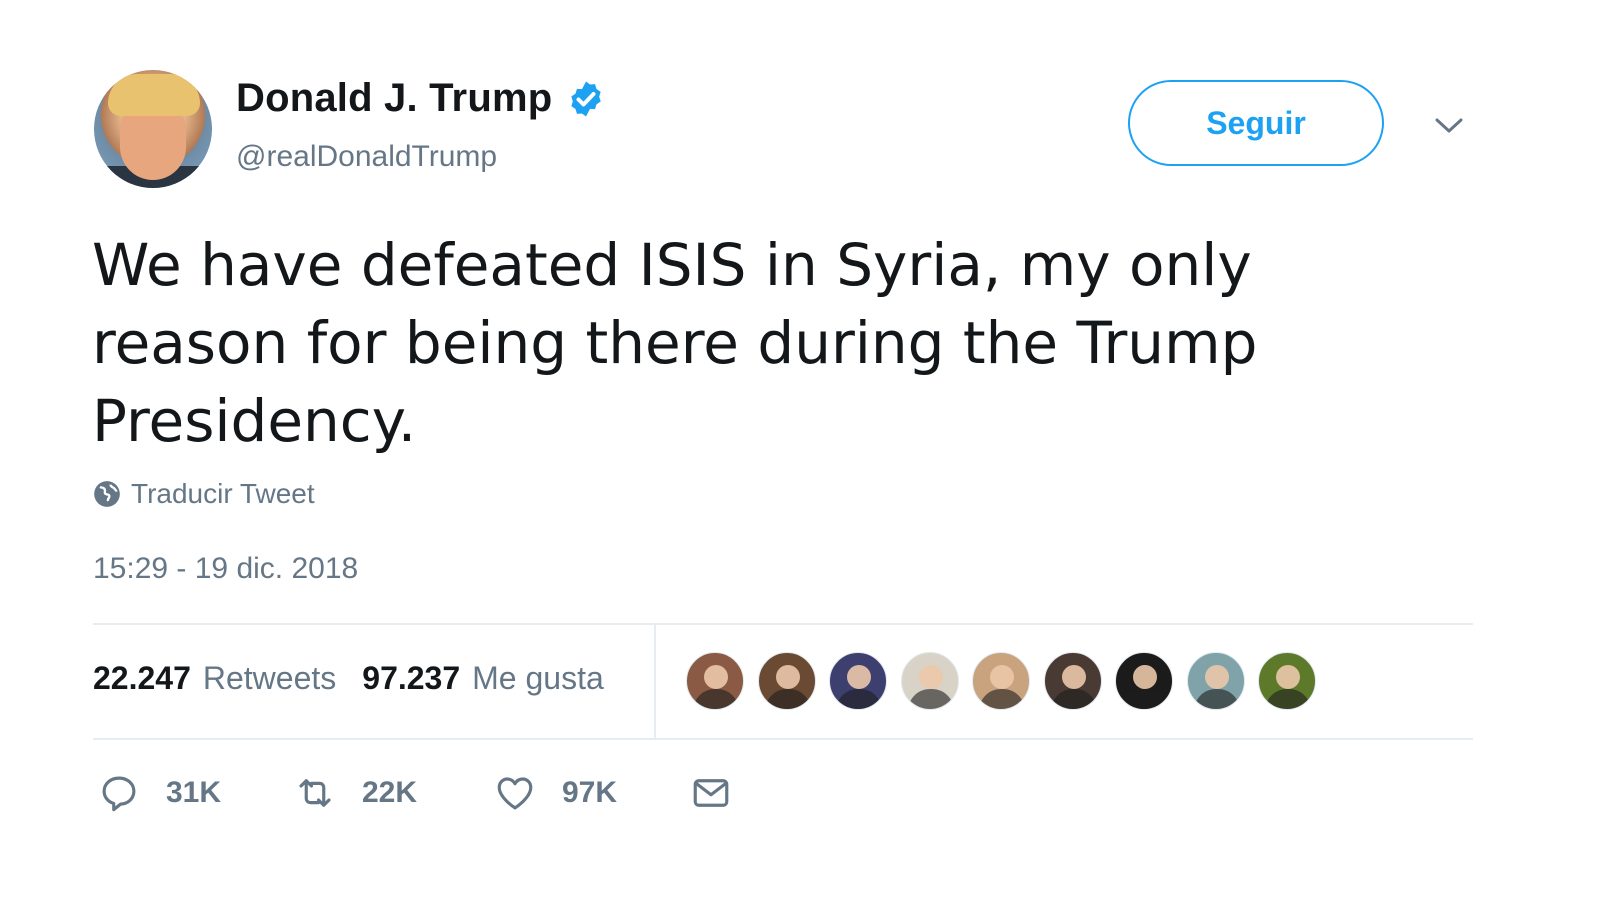 This screenshot has height=899, width=1600. Describe the element at coordinates (411, 678) in the screenshot. I see `likes-count: 97.237` at that location.